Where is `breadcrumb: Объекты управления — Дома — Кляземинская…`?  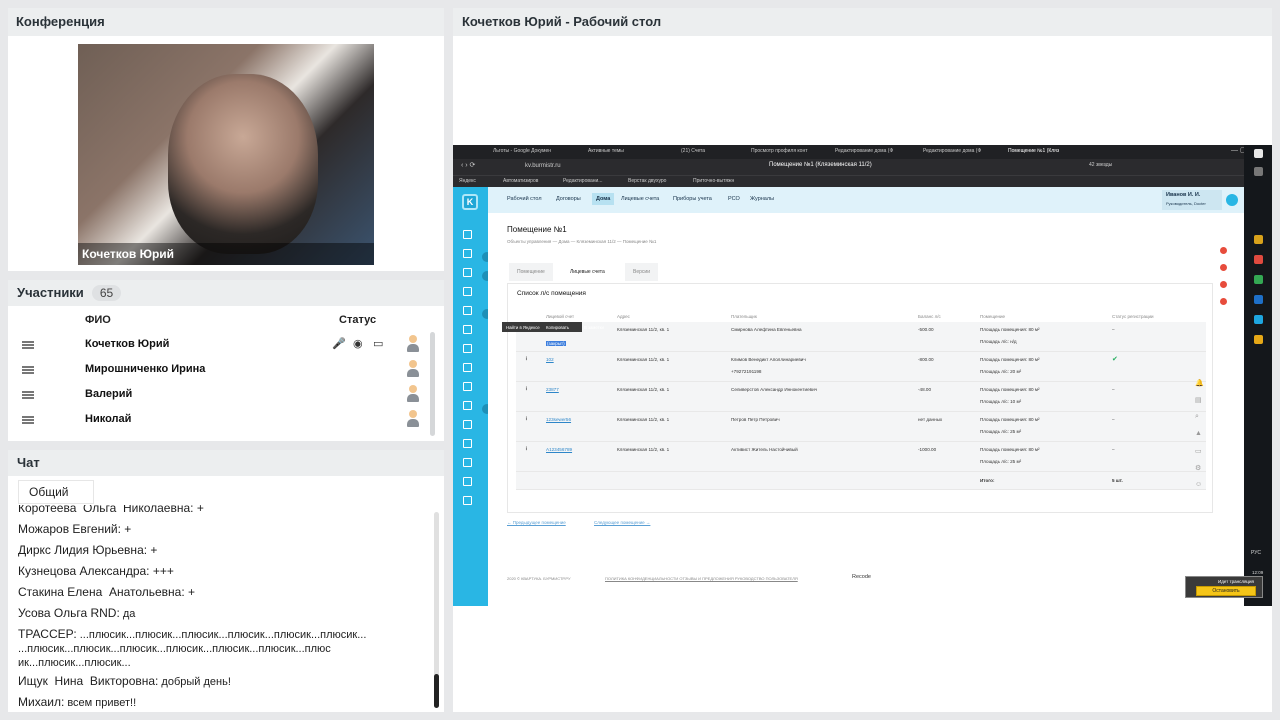 breadcrumb: Объекты управления — Дома — Кляземинская… is located at coordinates (581, 241).